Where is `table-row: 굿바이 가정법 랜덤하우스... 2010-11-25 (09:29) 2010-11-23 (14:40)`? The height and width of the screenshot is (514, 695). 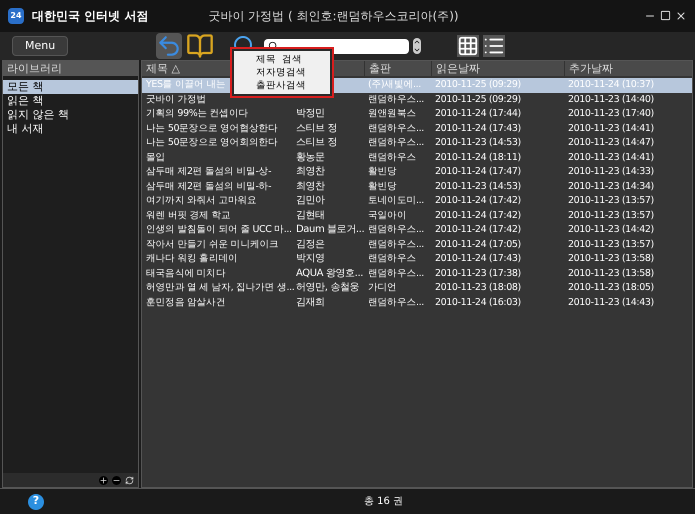 table-row: 굿바이 가정법 랜덤하우스... 2010-11-25 (09:29) 2010-11-23 (14:40) is located at coordinates (417, 99).